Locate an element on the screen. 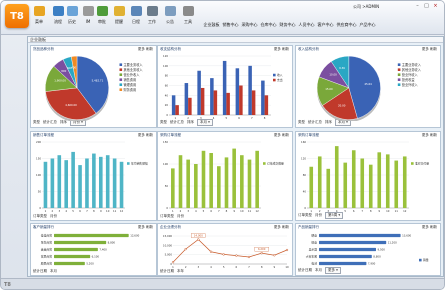 This screenshot has width=445, height=290. tab-dashboard: 企业鼓板 is located at coordinates (38, 40).